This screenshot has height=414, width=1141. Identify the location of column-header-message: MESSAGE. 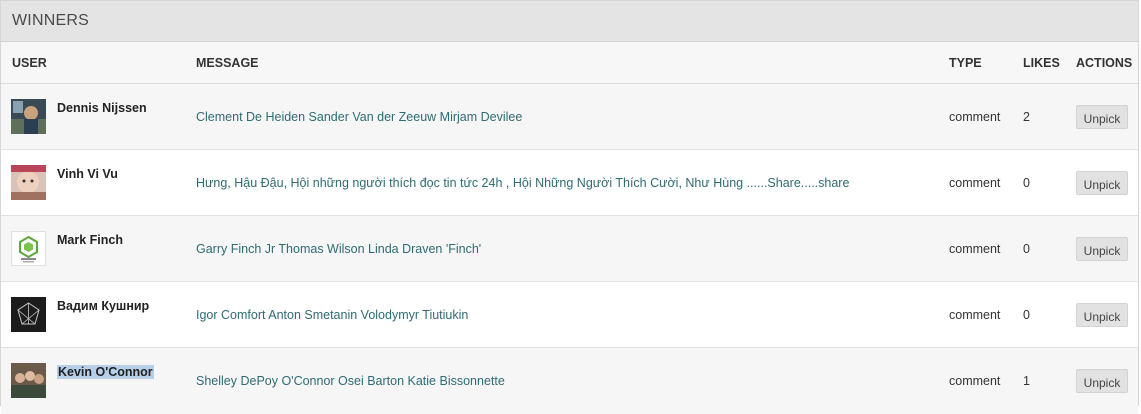
(227, 63).